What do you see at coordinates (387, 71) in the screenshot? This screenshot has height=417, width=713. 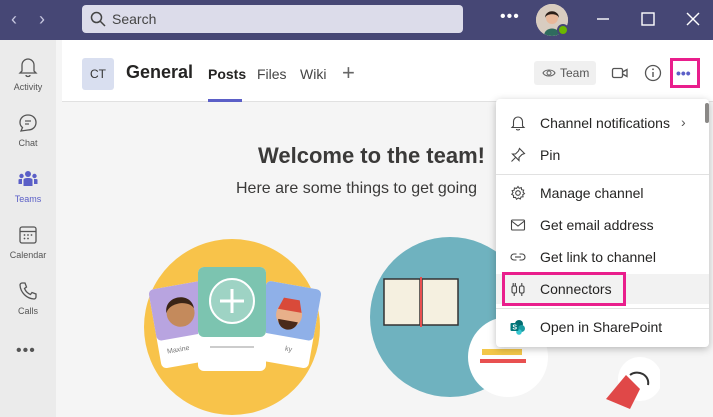 I see `channel-header: CT General Posts Files Wiki + Team •••` at bounding box center [387, 71].